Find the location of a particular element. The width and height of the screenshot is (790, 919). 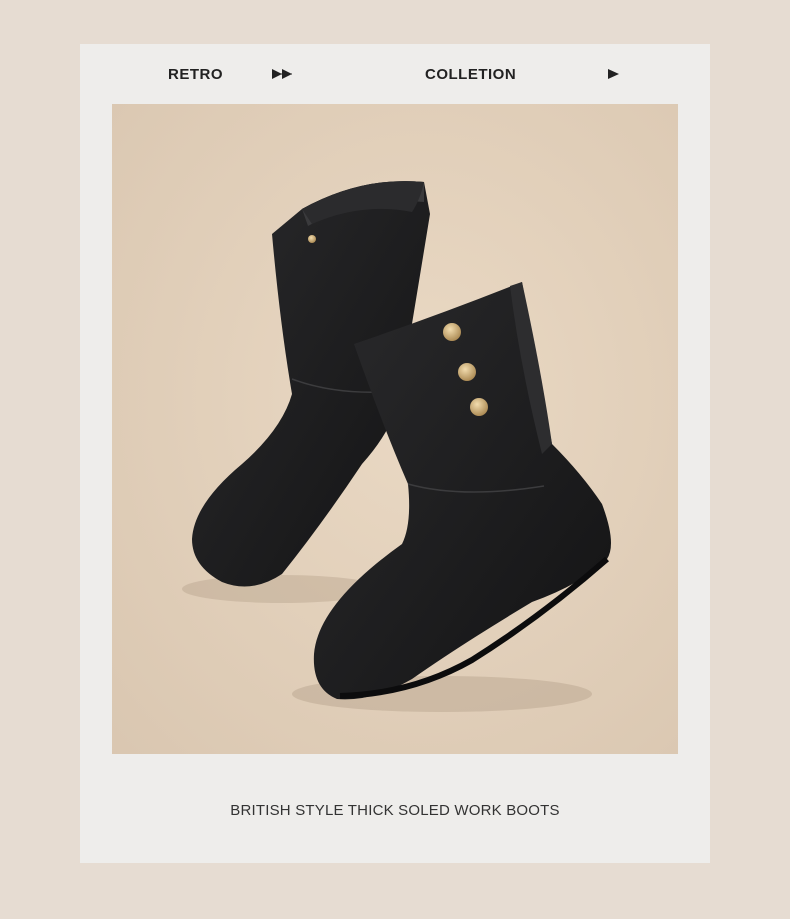

header-retro-label: RETRO is located at coordinates (195, 74).